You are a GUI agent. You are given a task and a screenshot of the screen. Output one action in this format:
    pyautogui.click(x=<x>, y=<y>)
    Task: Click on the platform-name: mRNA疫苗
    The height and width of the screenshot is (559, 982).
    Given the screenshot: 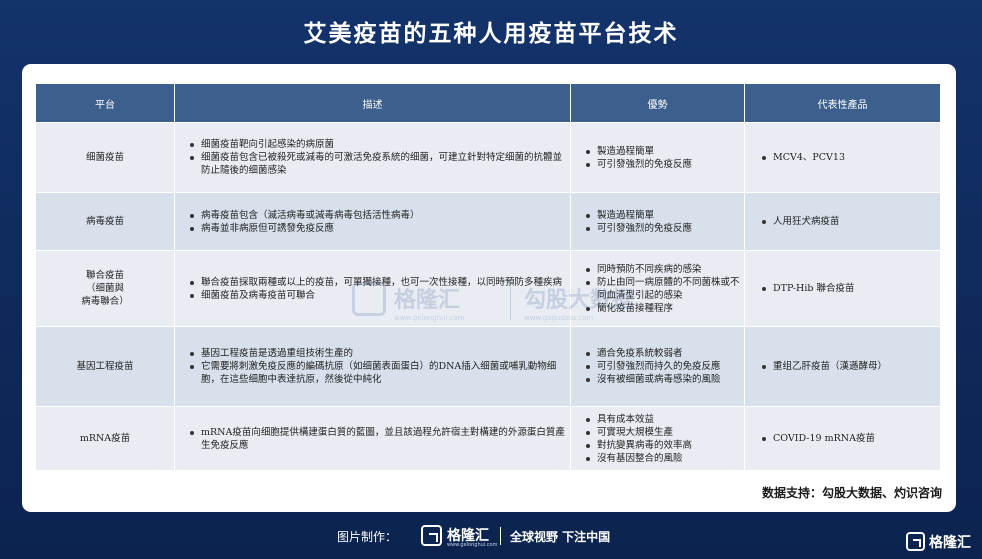 What is the action you would take?
    pyautogui.click(x=105, y=438)
    